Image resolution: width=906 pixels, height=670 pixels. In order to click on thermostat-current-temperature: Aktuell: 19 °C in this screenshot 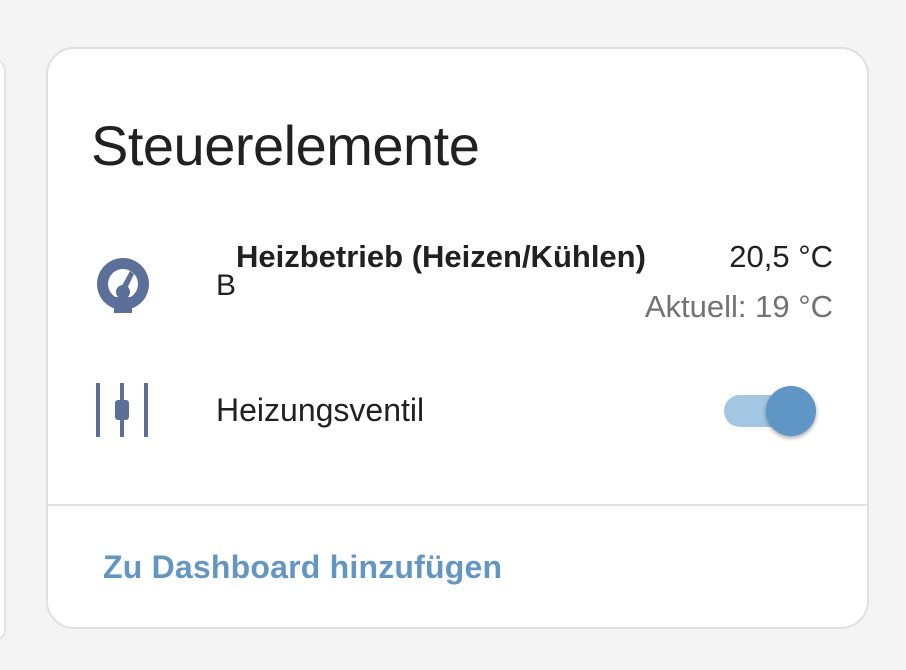, I will do `click(738, 306)`.